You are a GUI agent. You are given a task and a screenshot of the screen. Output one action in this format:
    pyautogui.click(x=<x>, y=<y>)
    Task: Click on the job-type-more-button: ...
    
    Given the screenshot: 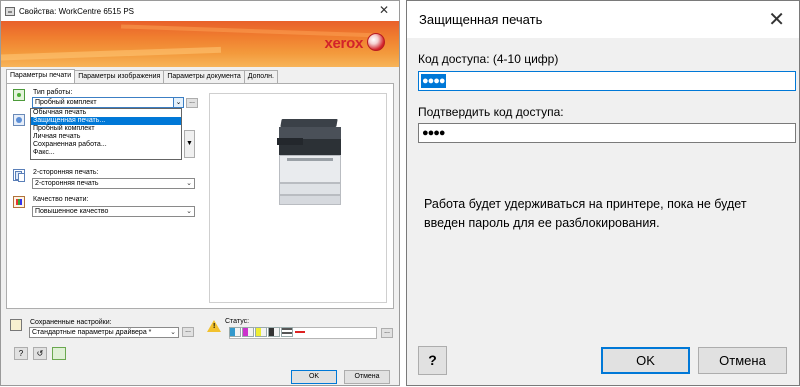 What is the action you would take?
    pyautogui.click(x=192, y=103)
    